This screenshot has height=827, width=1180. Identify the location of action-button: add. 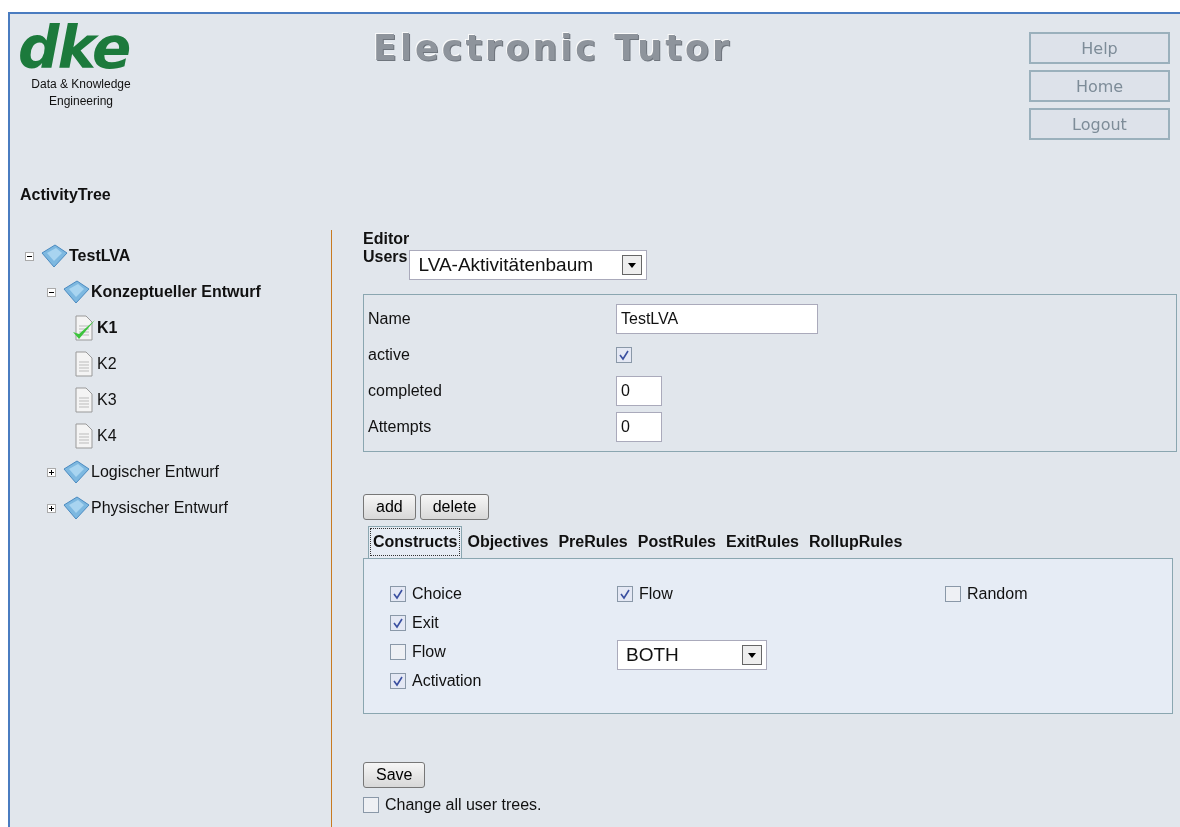
(389, 507).